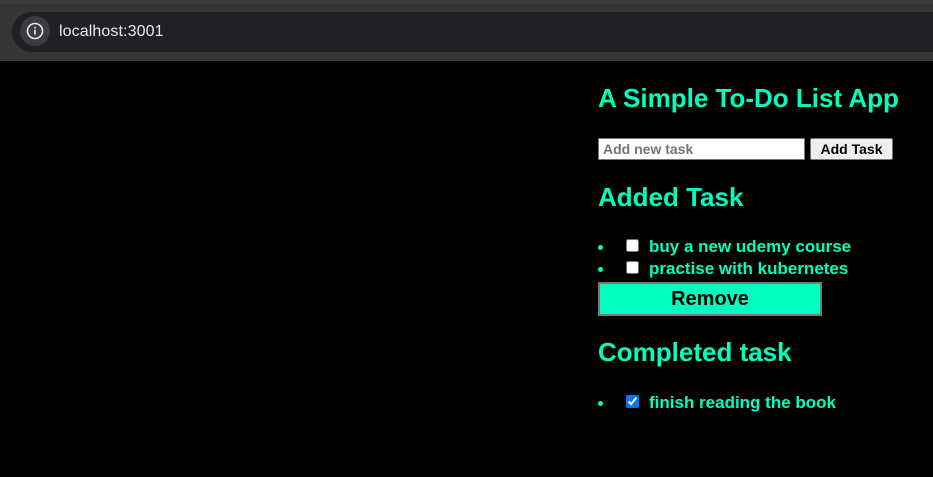 This screenshot has height=477, width=933. I want to click on remove-button: Remove, so click(710, 299).